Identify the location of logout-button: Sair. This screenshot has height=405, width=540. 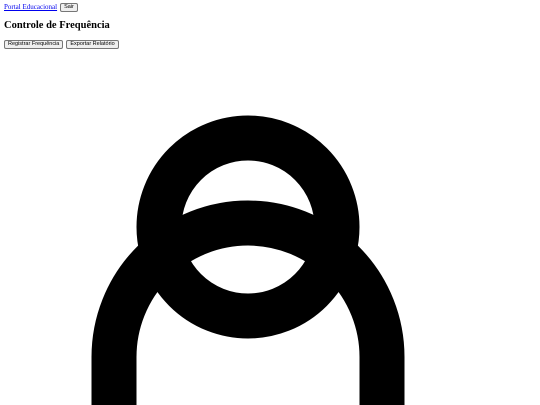
(69, 7).